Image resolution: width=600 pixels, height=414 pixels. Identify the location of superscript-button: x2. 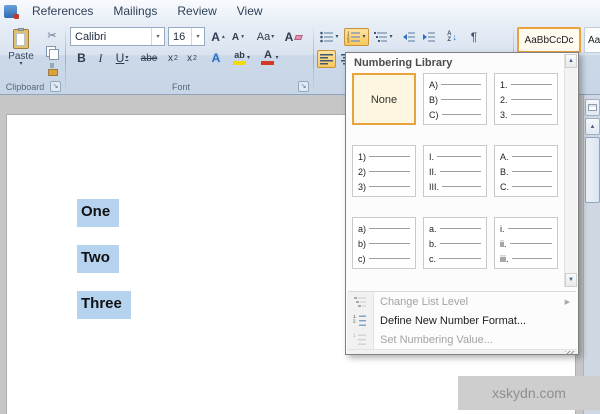
(192, 58).